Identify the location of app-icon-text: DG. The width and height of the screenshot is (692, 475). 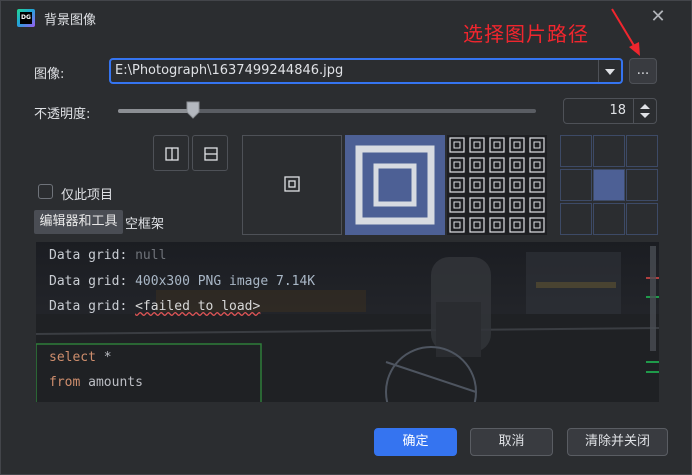
(26, 18).